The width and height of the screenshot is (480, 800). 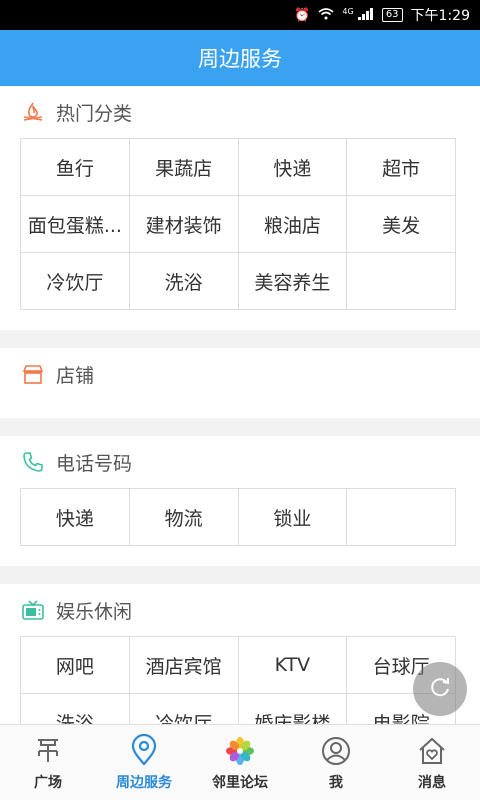 What do you see at coordinates (348, 11) in the screenshot?
I see `network-type: 4G` at bounding box center [348, 11].